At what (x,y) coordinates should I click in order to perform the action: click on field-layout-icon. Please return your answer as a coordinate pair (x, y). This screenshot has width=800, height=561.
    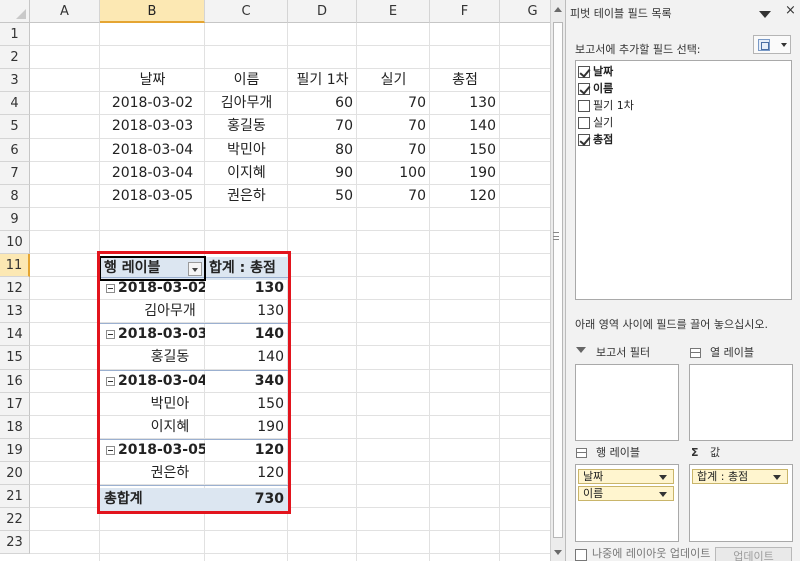
    Looking at the image, I should click on (764, 45).